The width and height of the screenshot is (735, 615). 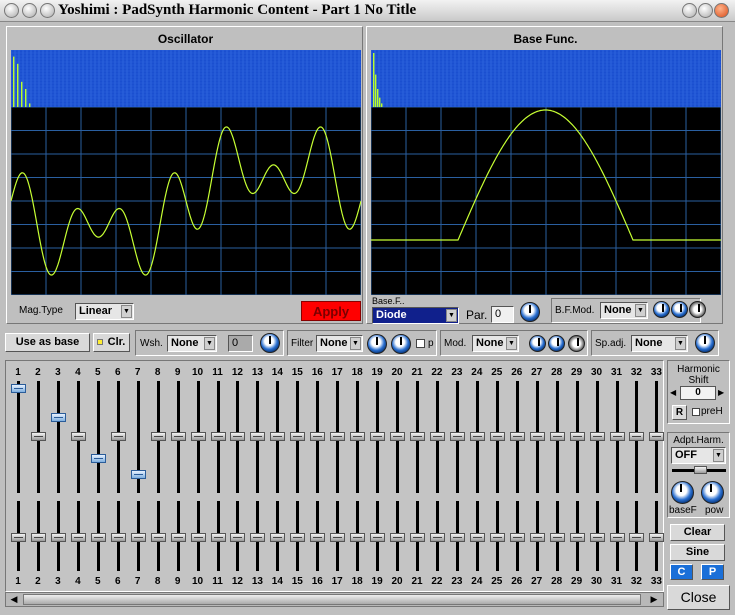 What do you see at coordinates (679, 412) in the screenshot?
I see `harmonic-shift-r-button: R` at bounding box center [679, 412].